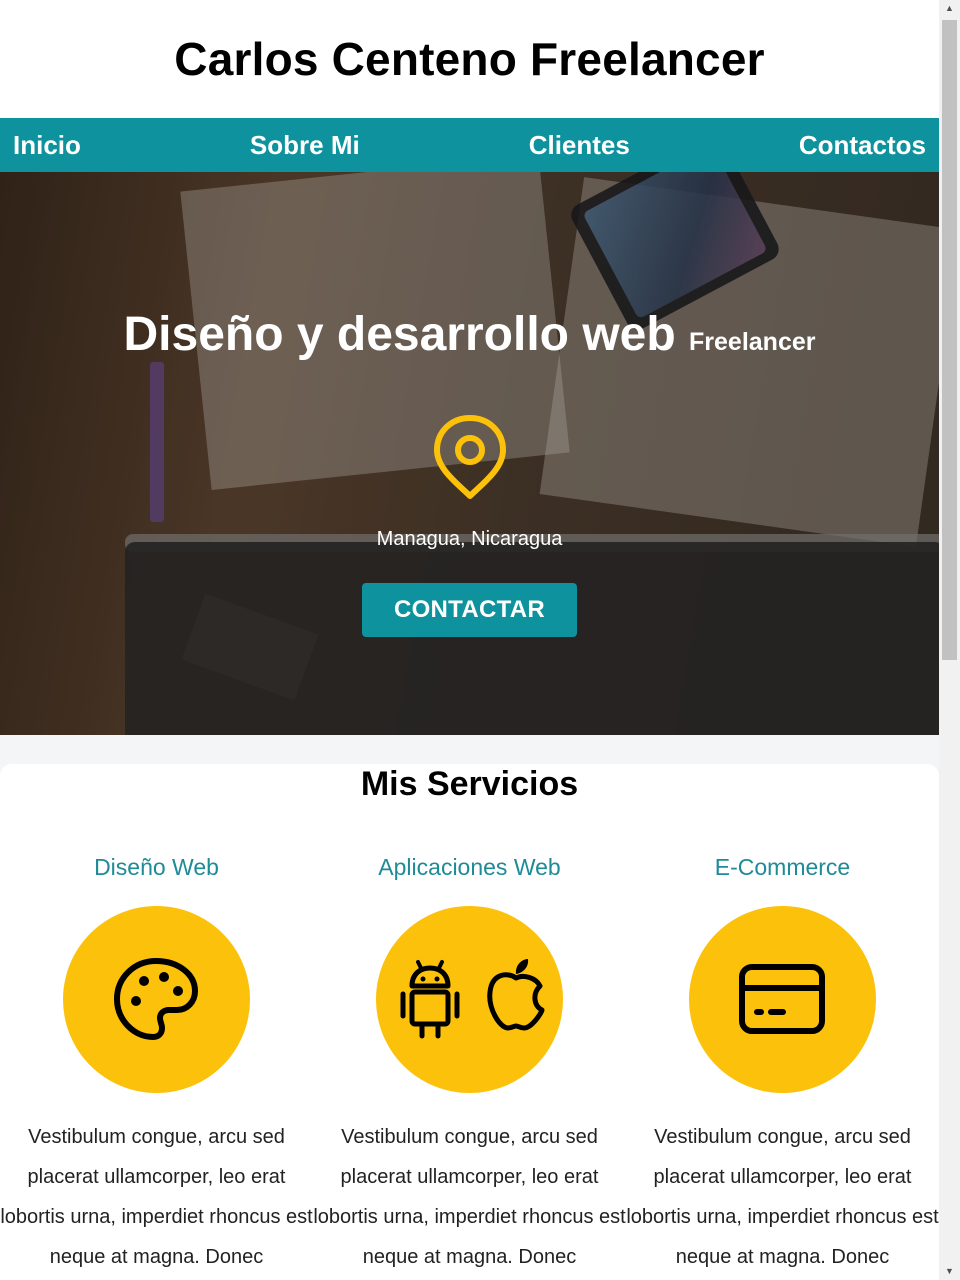  What do you see at coordinates (579, 145) in the screenshot?
I see `nav-link-clientes: Clientes` at bounding box center [579, 145].